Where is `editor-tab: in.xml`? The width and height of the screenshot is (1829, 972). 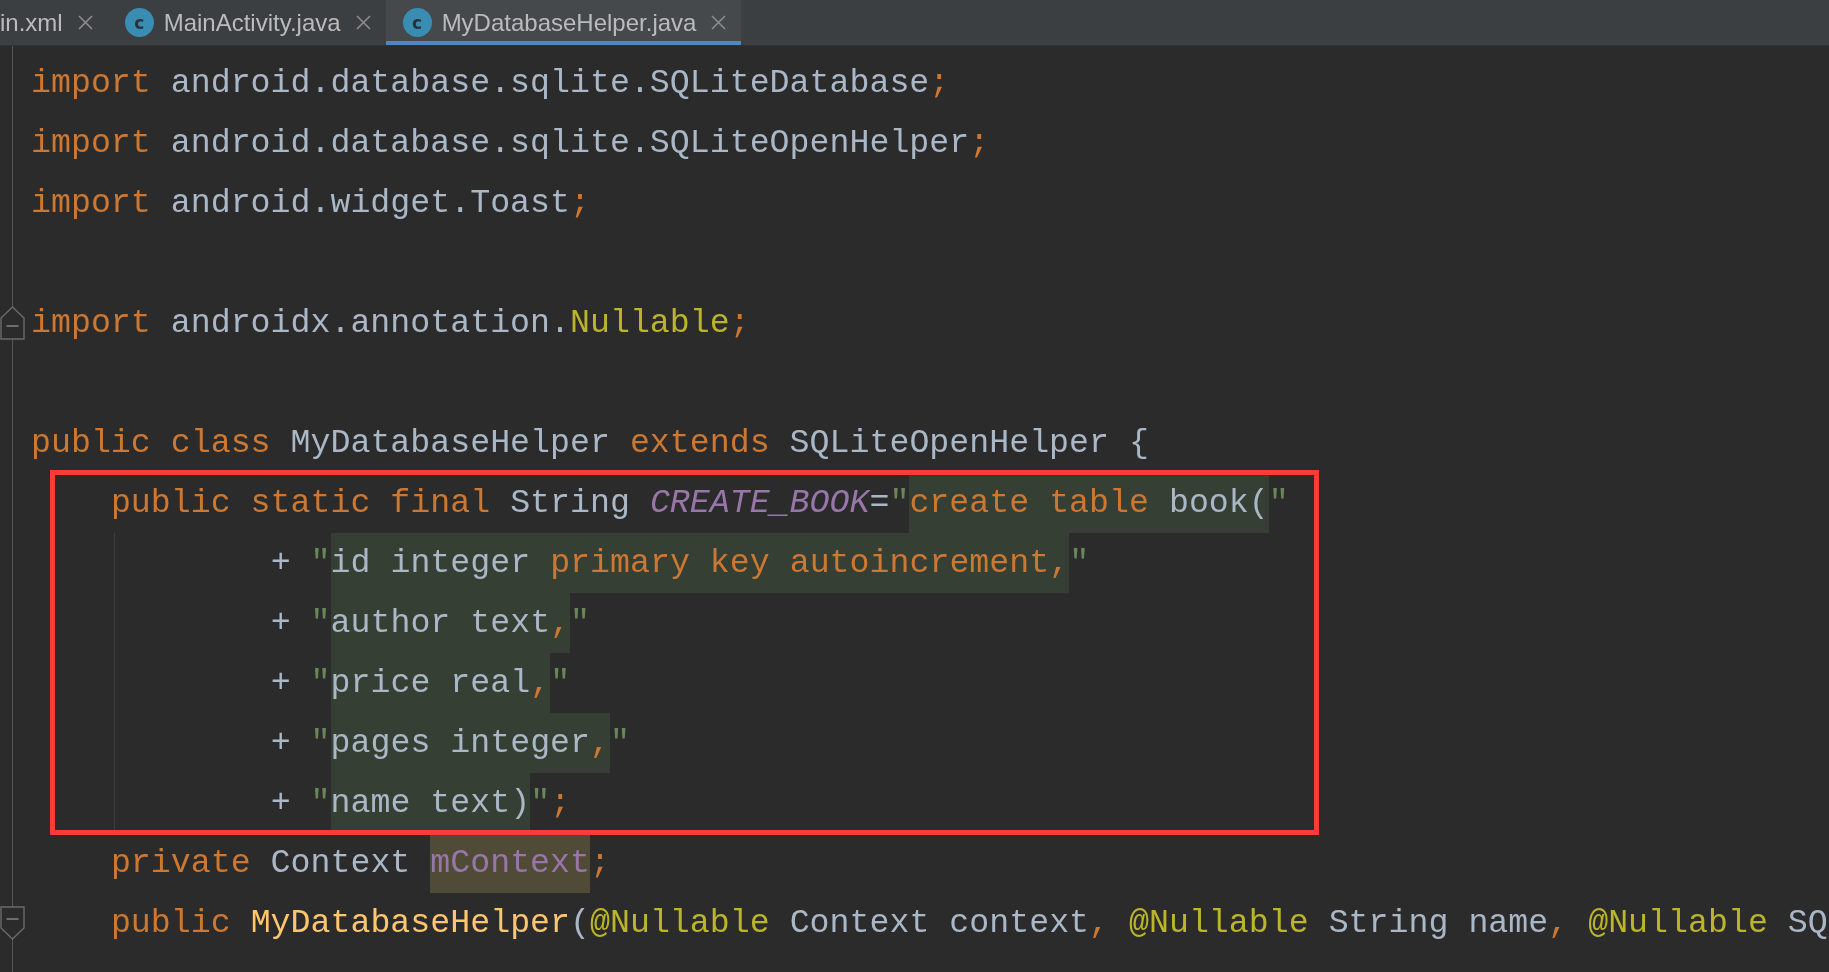
editor-tab: in.xml is located at coordinates (54, 22).